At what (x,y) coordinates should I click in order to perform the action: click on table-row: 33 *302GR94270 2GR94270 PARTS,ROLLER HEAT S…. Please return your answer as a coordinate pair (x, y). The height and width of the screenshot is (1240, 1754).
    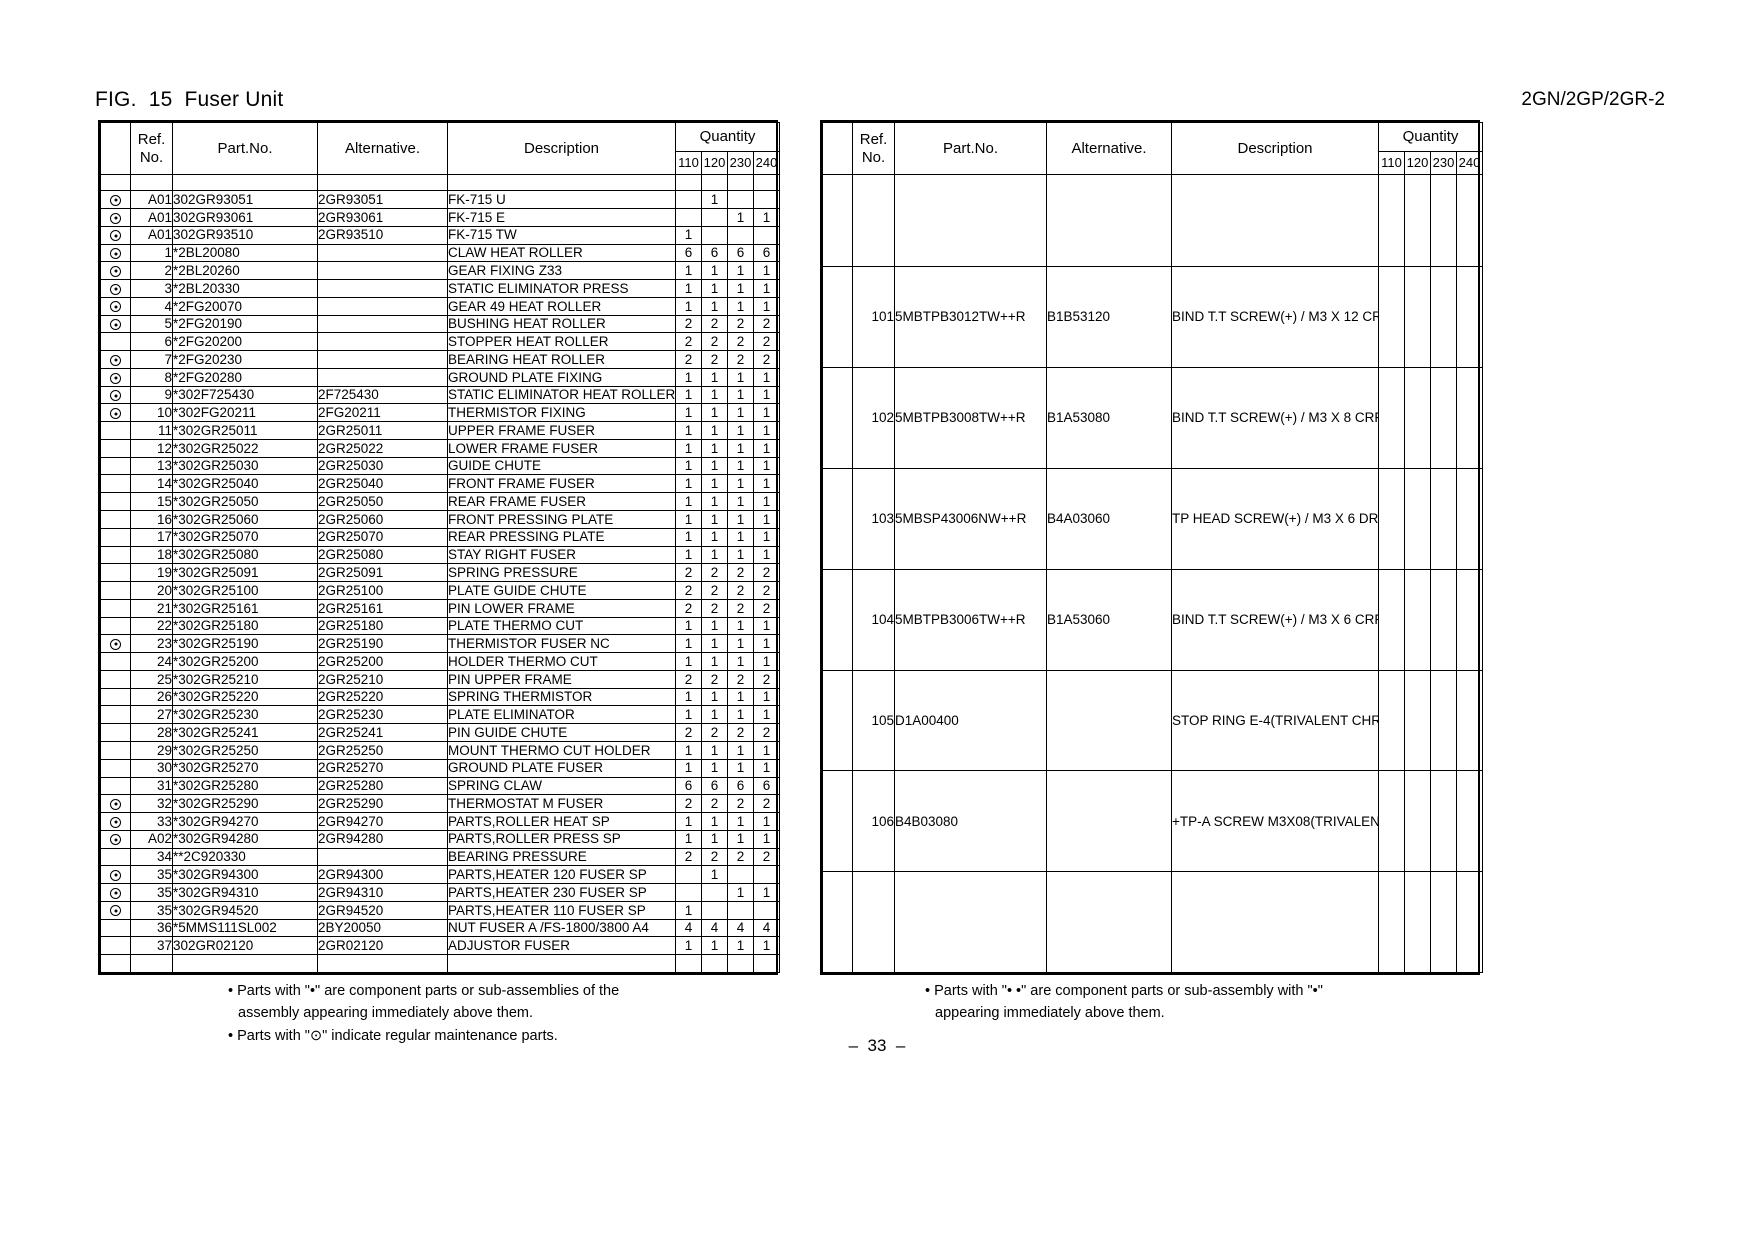
    Looking at the image, I should click on (440, 821).